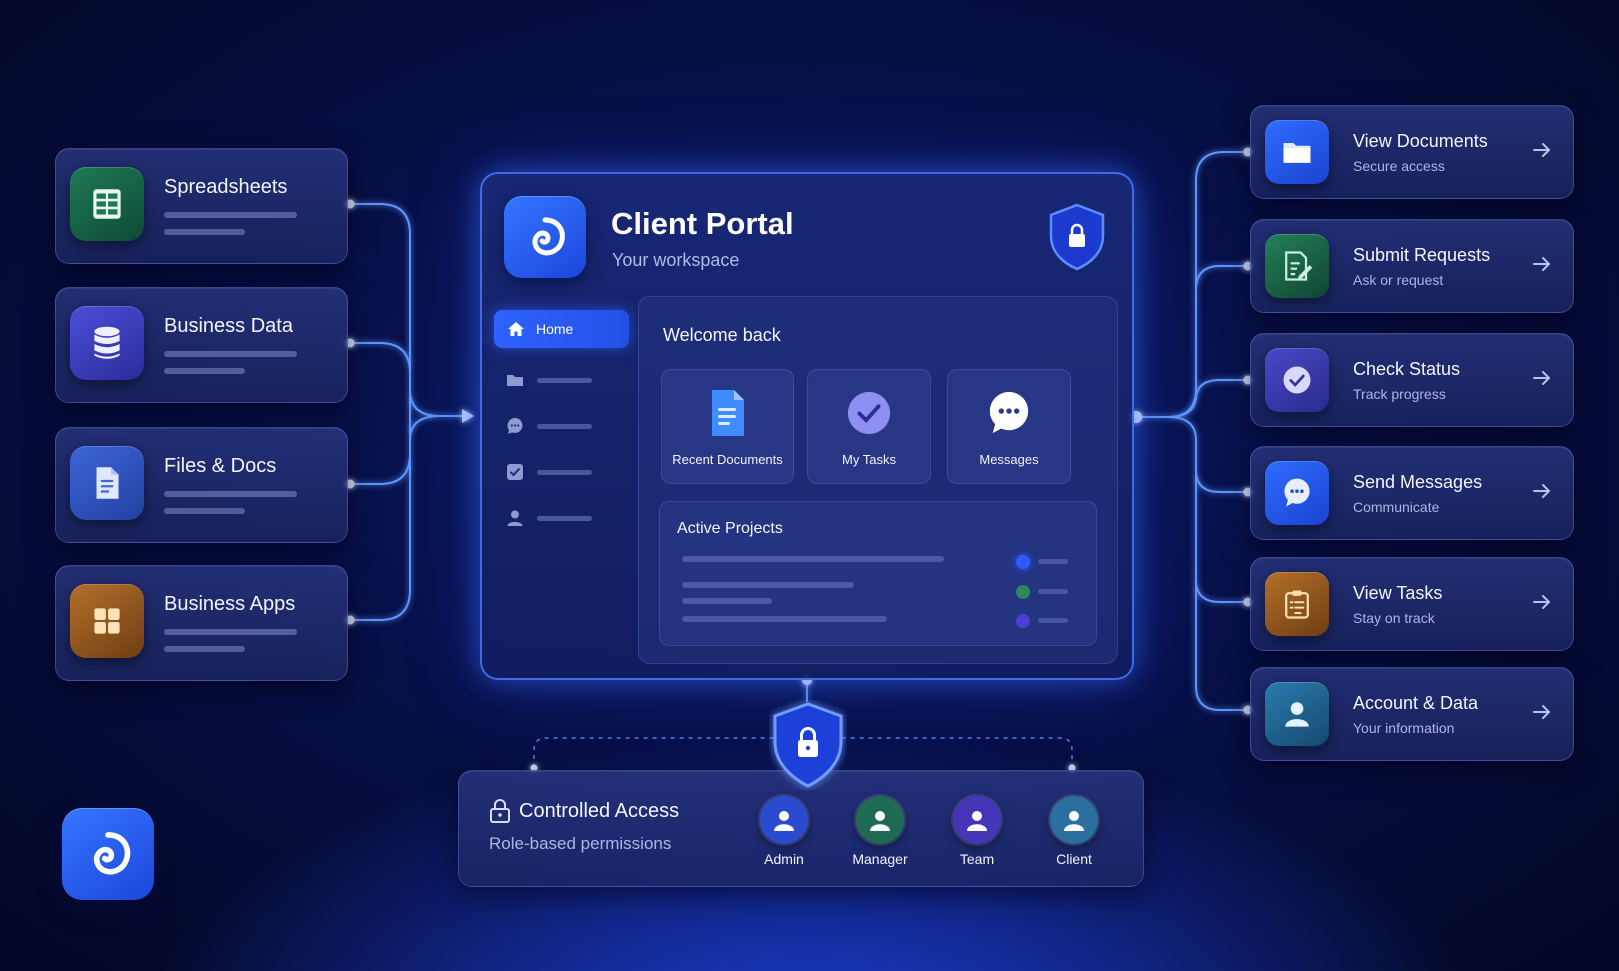 Image resolution: width=1619 pixels, height=971 pixels. I want to click on connector-messages, so click(1207, 454).